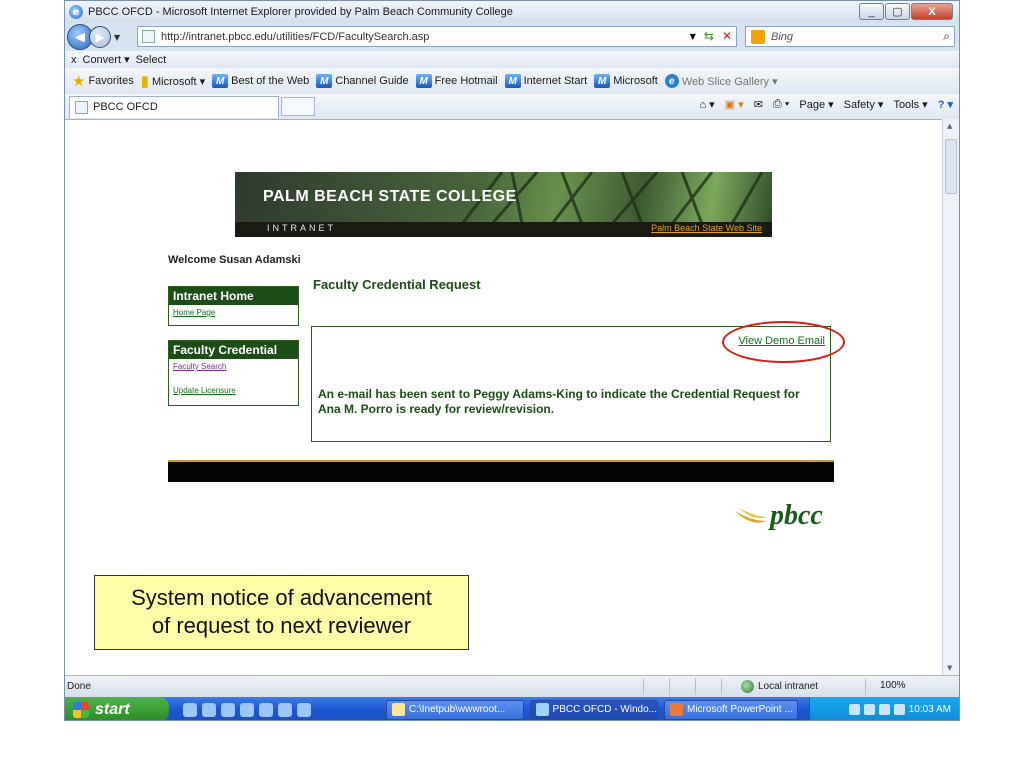 This screenshot has width=1024, height=768. What do you see at coordinates (233, 312) in the screenshot?
I see `home-page-link: Home Page` at bounding box center [233, 312].